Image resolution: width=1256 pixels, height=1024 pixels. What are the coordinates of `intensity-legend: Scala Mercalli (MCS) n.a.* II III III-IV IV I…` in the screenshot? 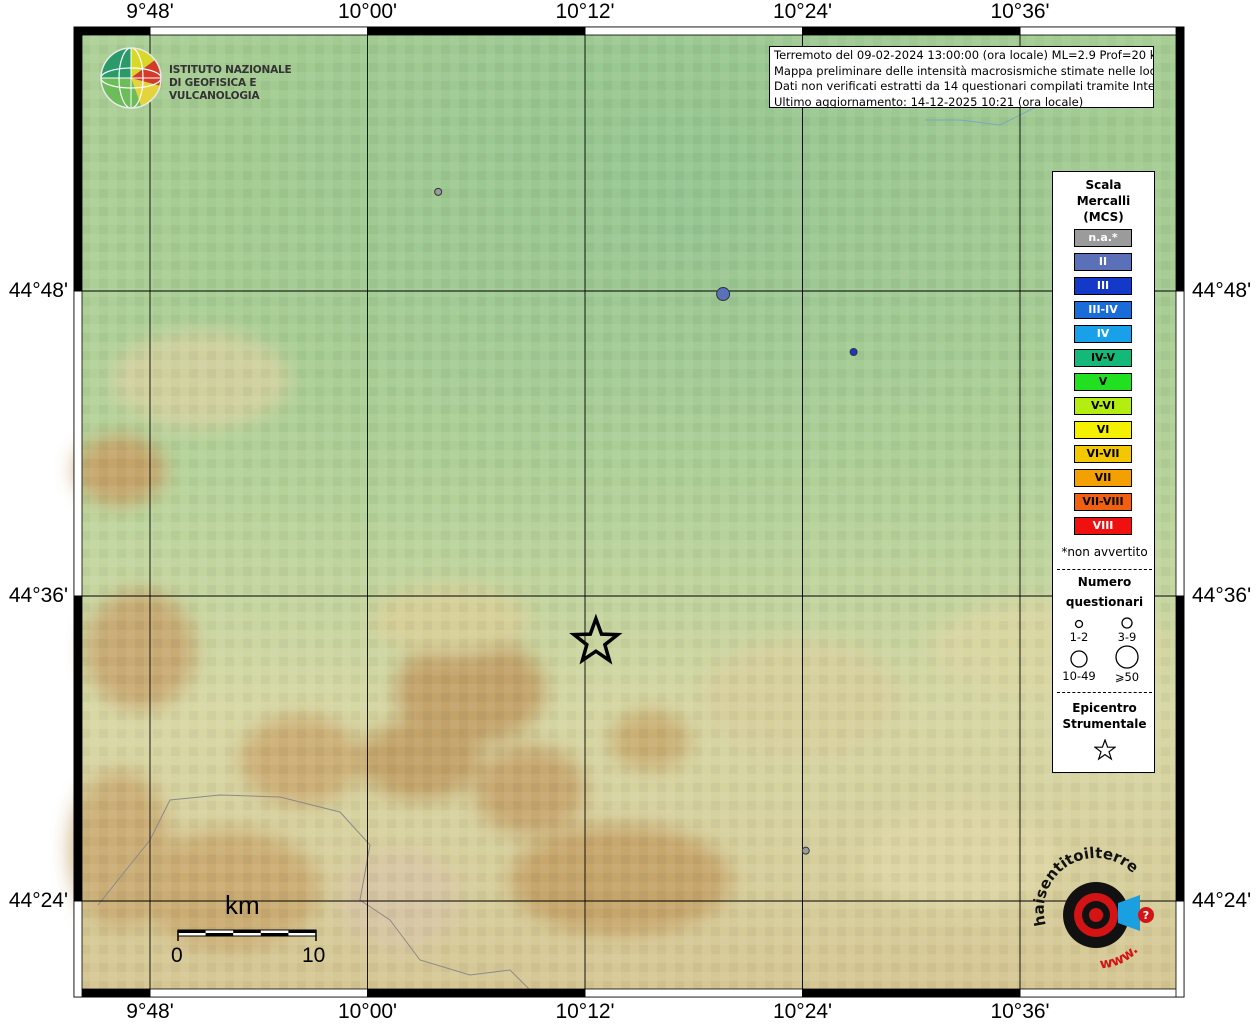 It's located at (1103, 472).